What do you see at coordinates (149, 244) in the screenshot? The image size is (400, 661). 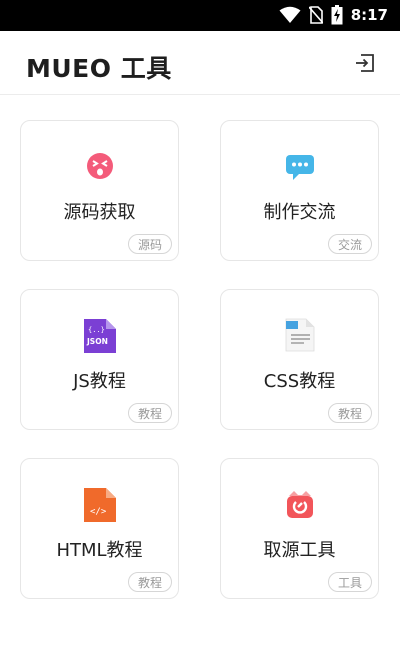 I see `card-tag: 源码` at bounding box center [149, 244].